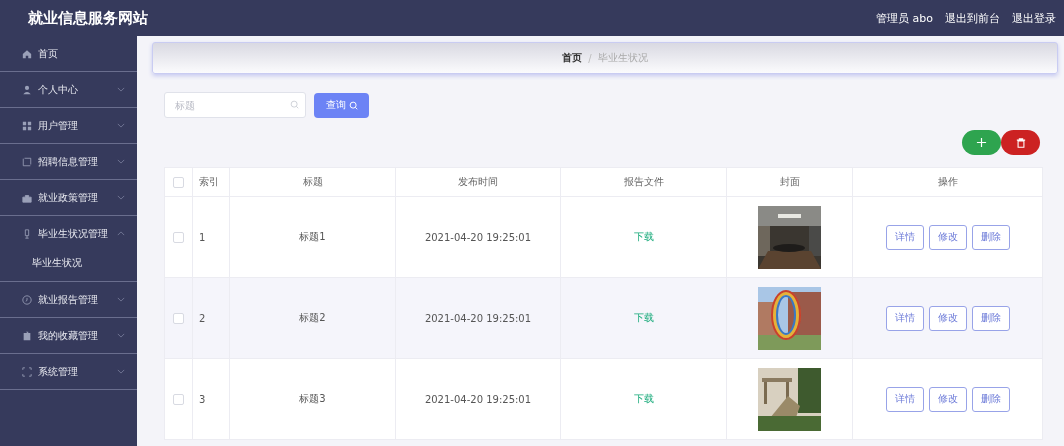 The width and height of the screenshot is (1064, 446). What do you see at coordinates (789, 181) in the screenshot?
I see `column-header: 封面` at bounding box center [789, 181].